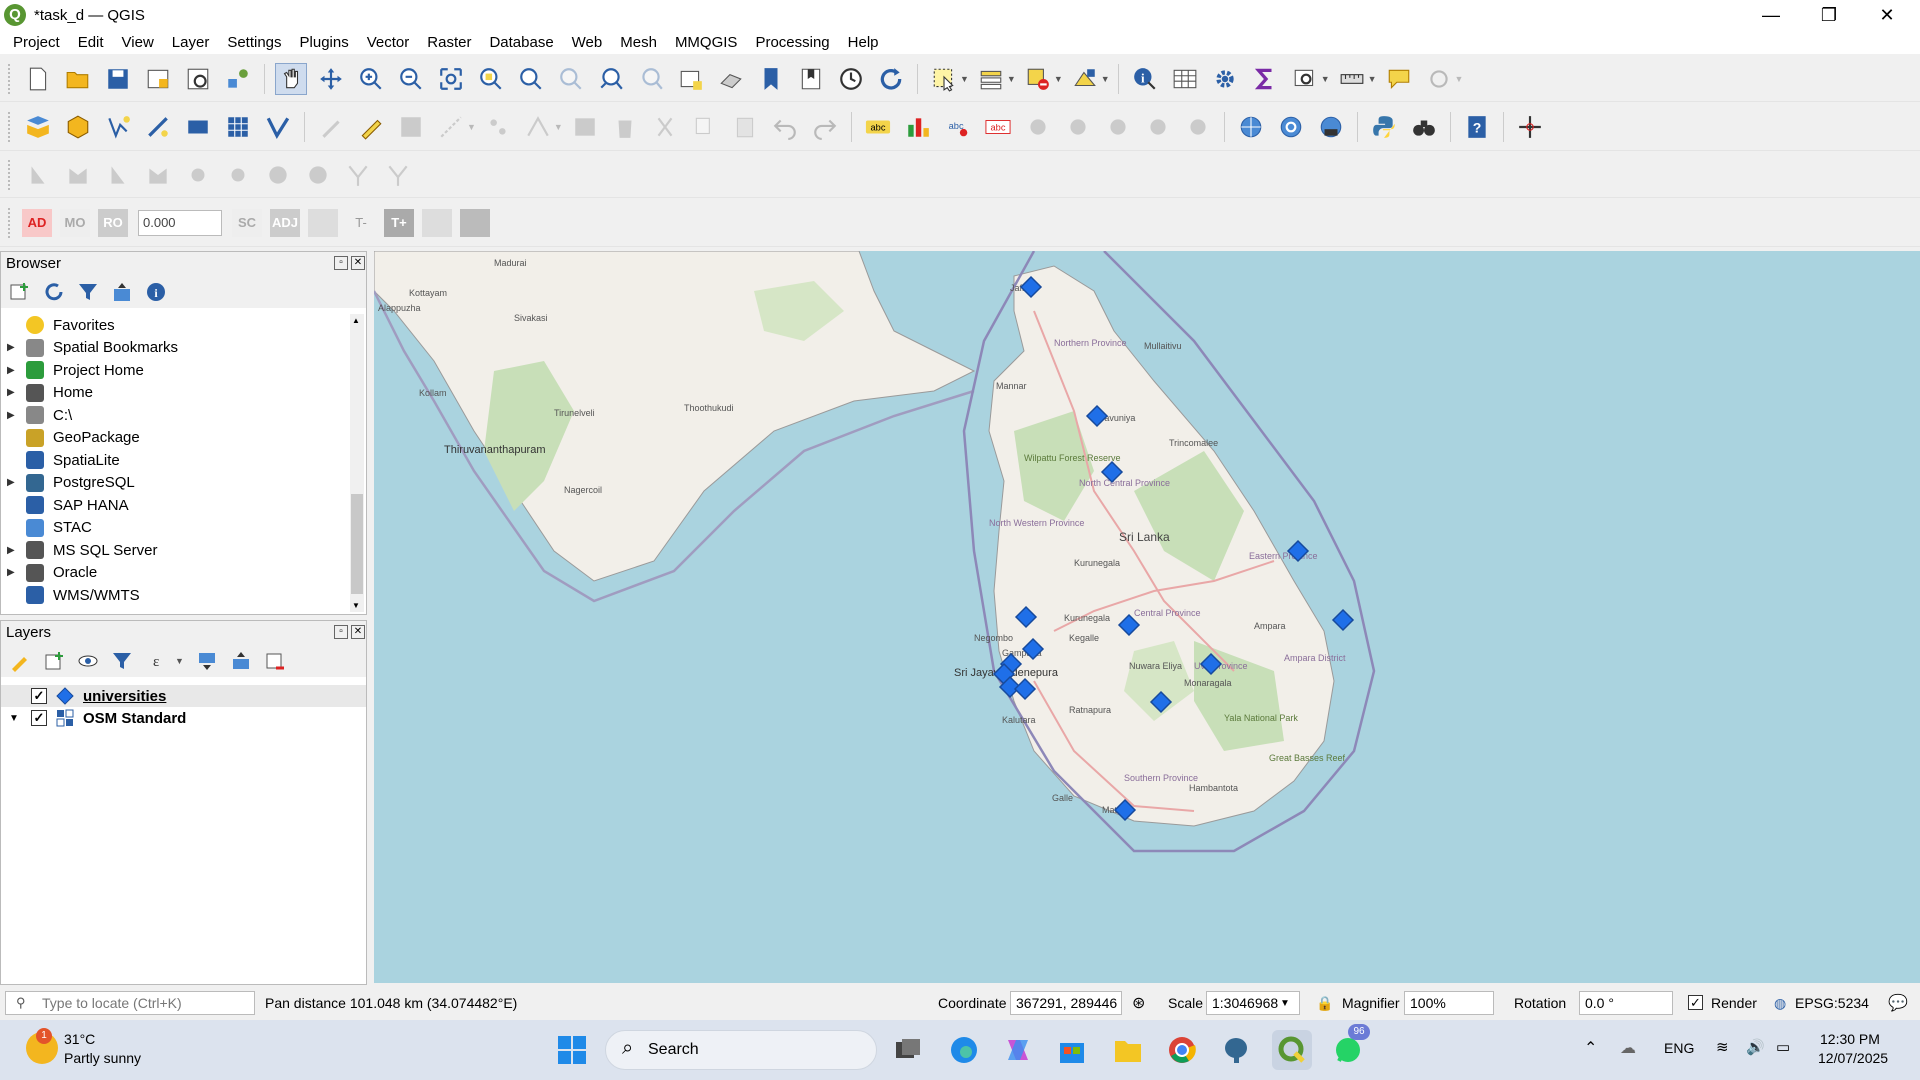 This screenshot has width=1920, height=1080. What do you see at coordinates (174, 438) in the screenshot?
I see `browser-item: GeoPackage` at bounding box center [174, 438].